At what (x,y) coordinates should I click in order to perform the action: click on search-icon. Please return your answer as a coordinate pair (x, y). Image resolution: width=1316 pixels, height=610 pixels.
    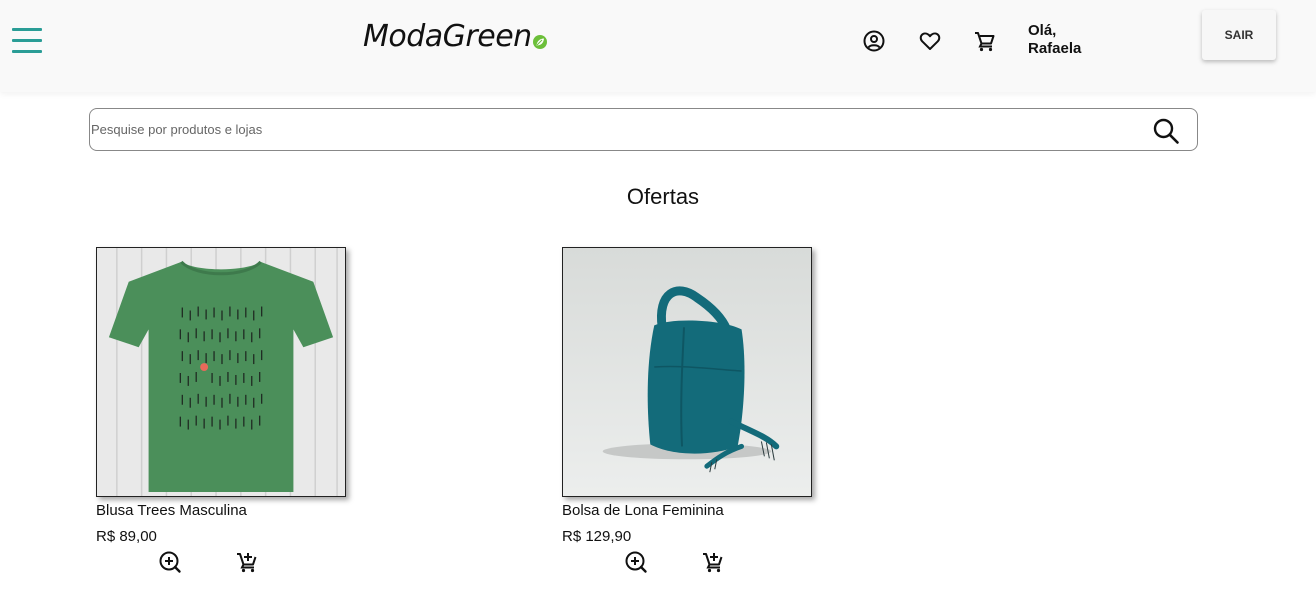
    Looking at the image, I should click on (1166, 131).